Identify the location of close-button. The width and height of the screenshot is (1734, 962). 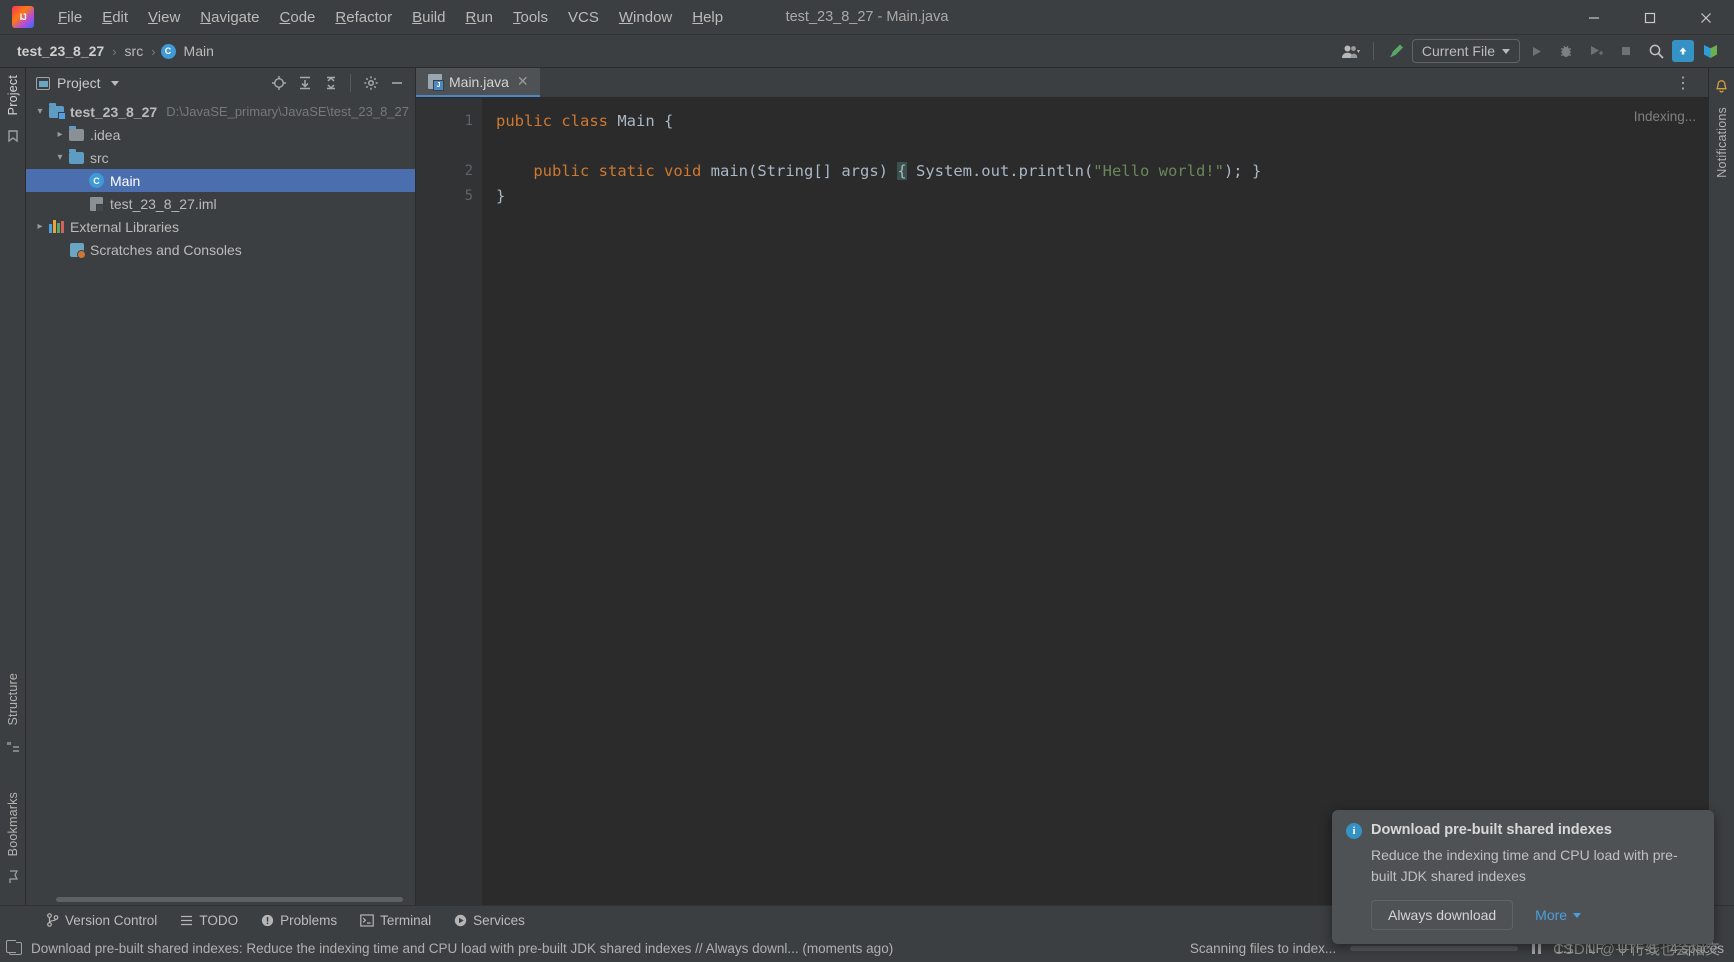
(1706, 17).